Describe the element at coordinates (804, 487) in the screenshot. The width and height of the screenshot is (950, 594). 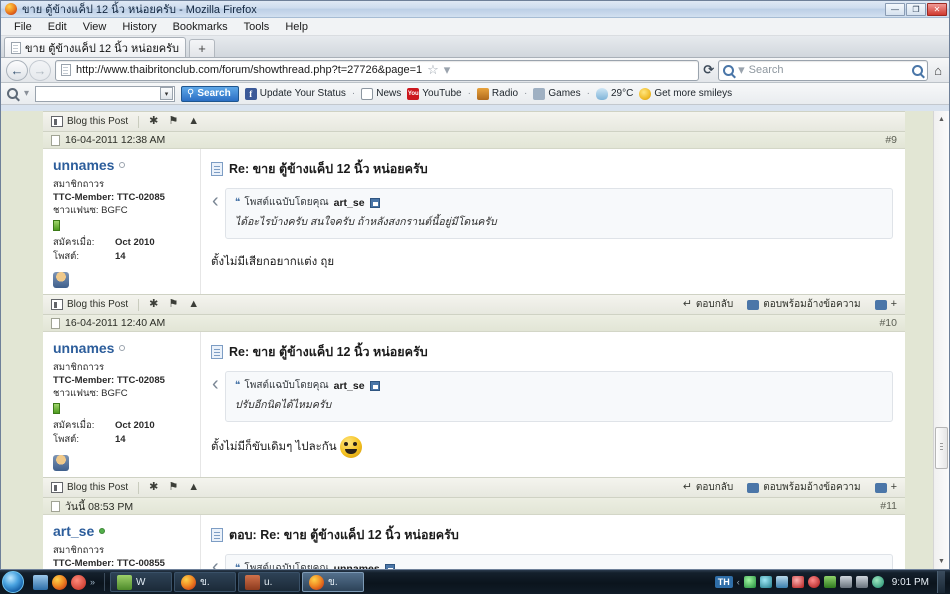
I see `reply-with-quote-button-10: ตอบพร้อมอ้างข้อความ` at that location.